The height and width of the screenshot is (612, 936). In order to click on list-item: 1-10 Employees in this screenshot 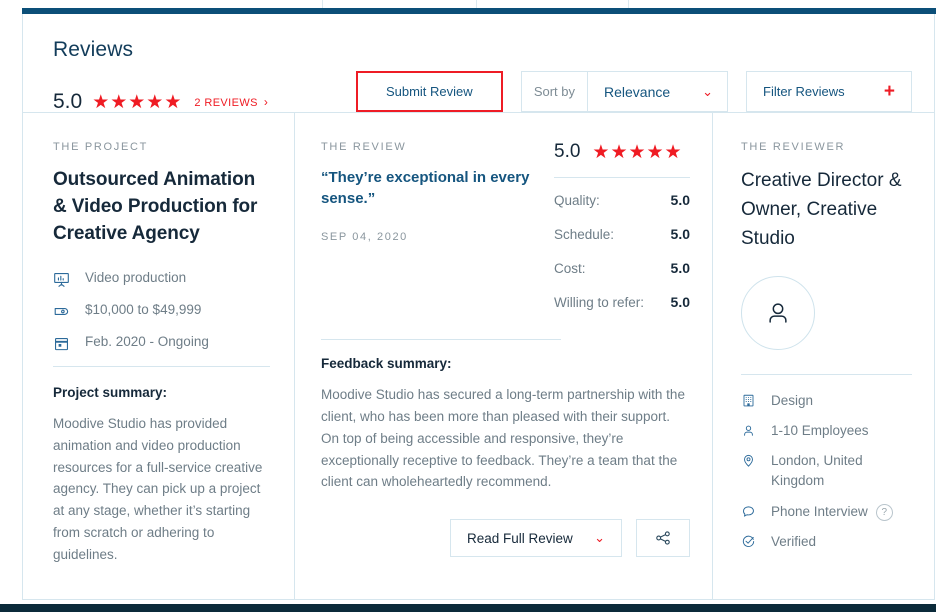, I will do `click(826, 431)`.